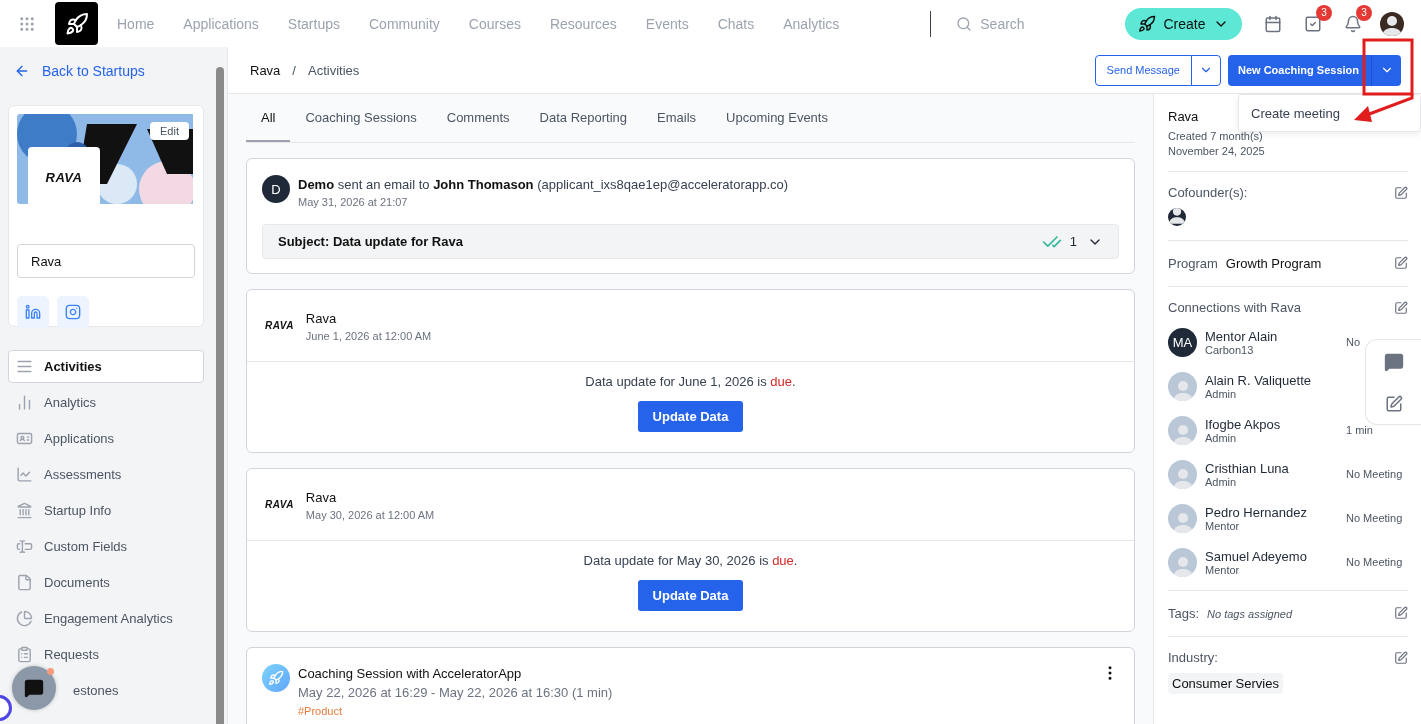 The height and width of the screenshot is (724, 1421). I want to click on read-count: 1, so click(1073, 241).